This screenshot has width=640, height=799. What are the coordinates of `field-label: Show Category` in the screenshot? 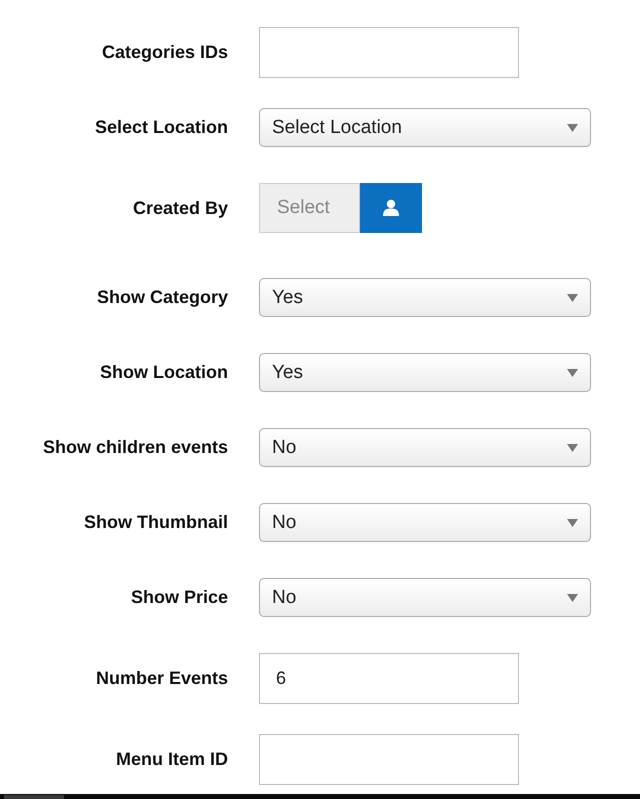 It's located at (162, 297).